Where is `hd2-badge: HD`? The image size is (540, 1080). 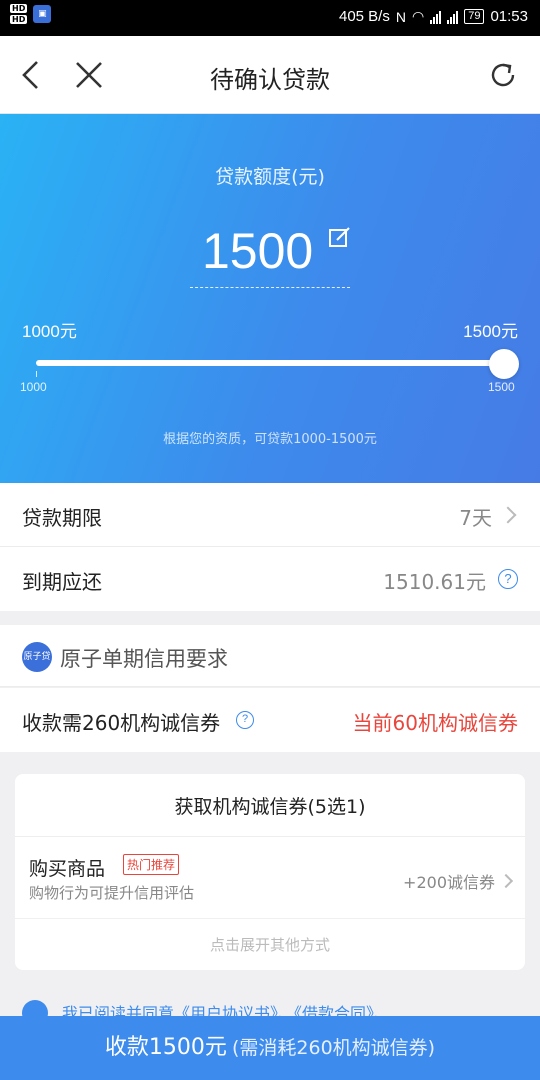 hd2-badge: HD is located at coordinates (19, 19).